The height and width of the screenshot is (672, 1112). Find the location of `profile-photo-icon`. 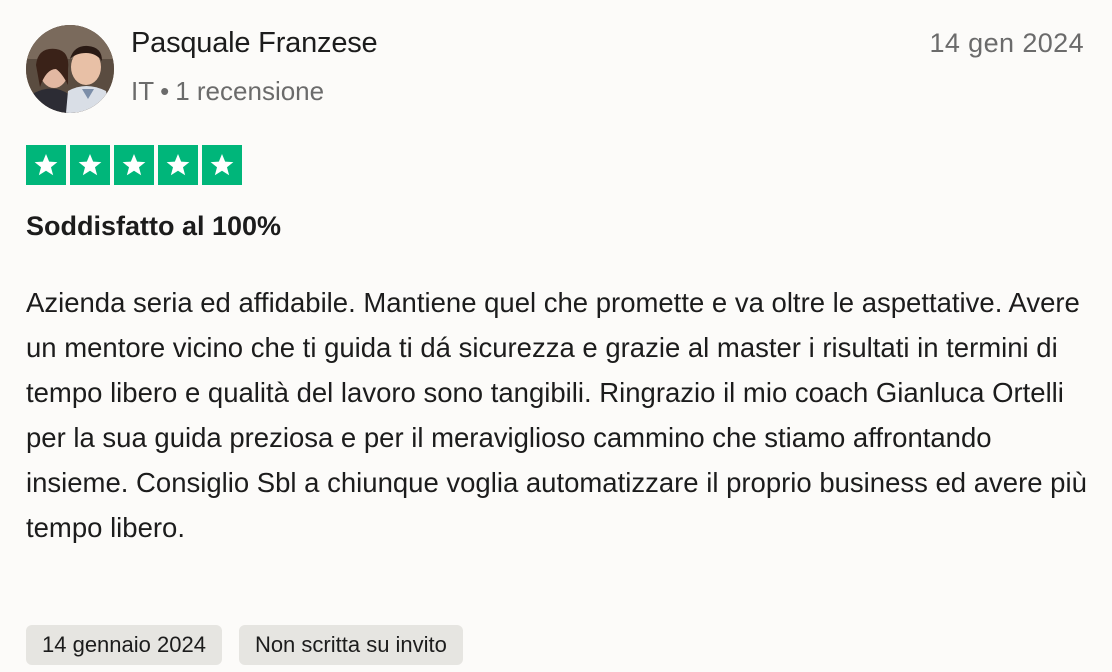

profile-photo-icon is located at coordinates (70, 69).